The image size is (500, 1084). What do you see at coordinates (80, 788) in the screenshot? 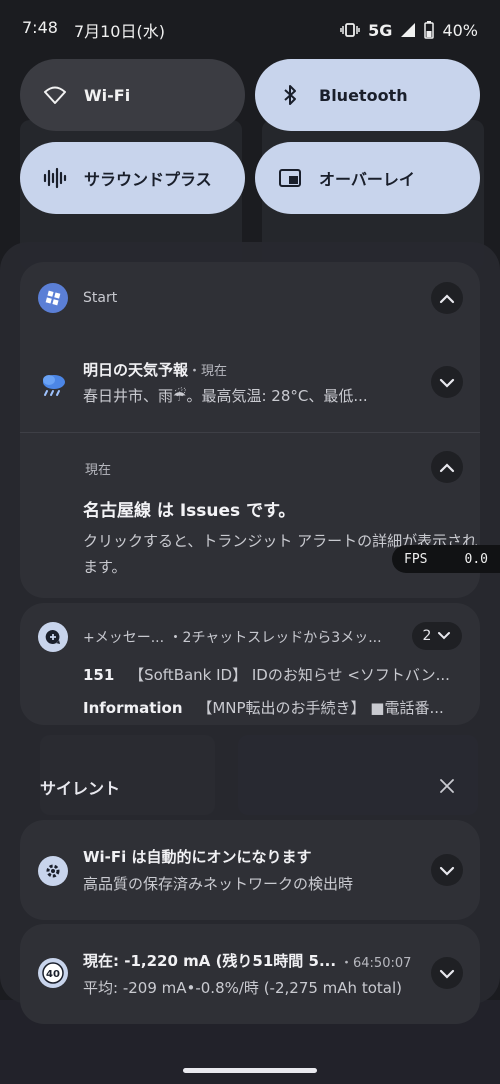
I see `silent-section-label: サイレント` at bounding box center [80, 788].